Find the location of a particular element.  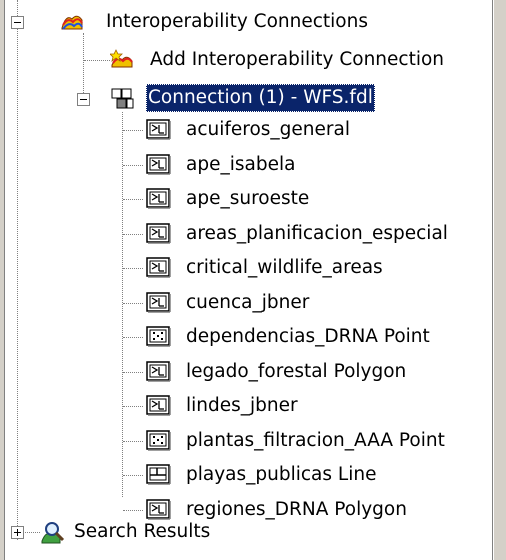

search-results-icon is located at coordinates (52, 532).